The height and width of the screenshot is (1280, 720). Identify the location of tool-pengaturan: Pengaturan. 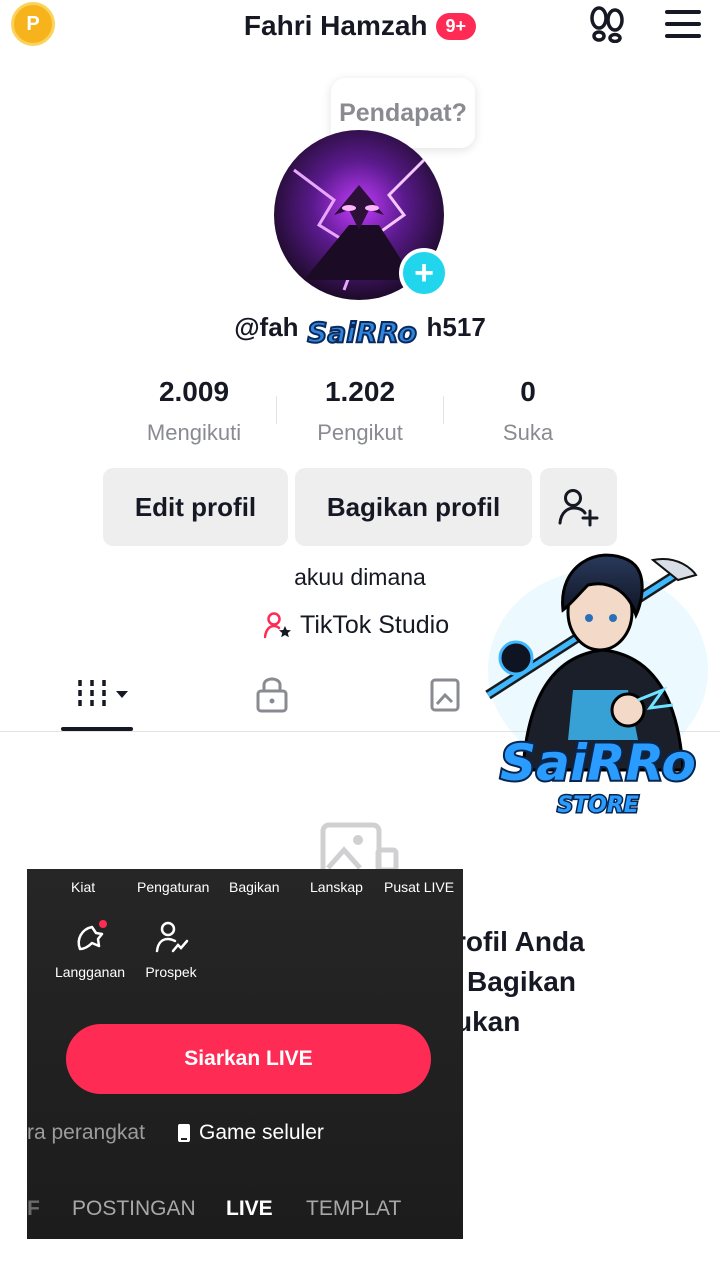
(173, 887).